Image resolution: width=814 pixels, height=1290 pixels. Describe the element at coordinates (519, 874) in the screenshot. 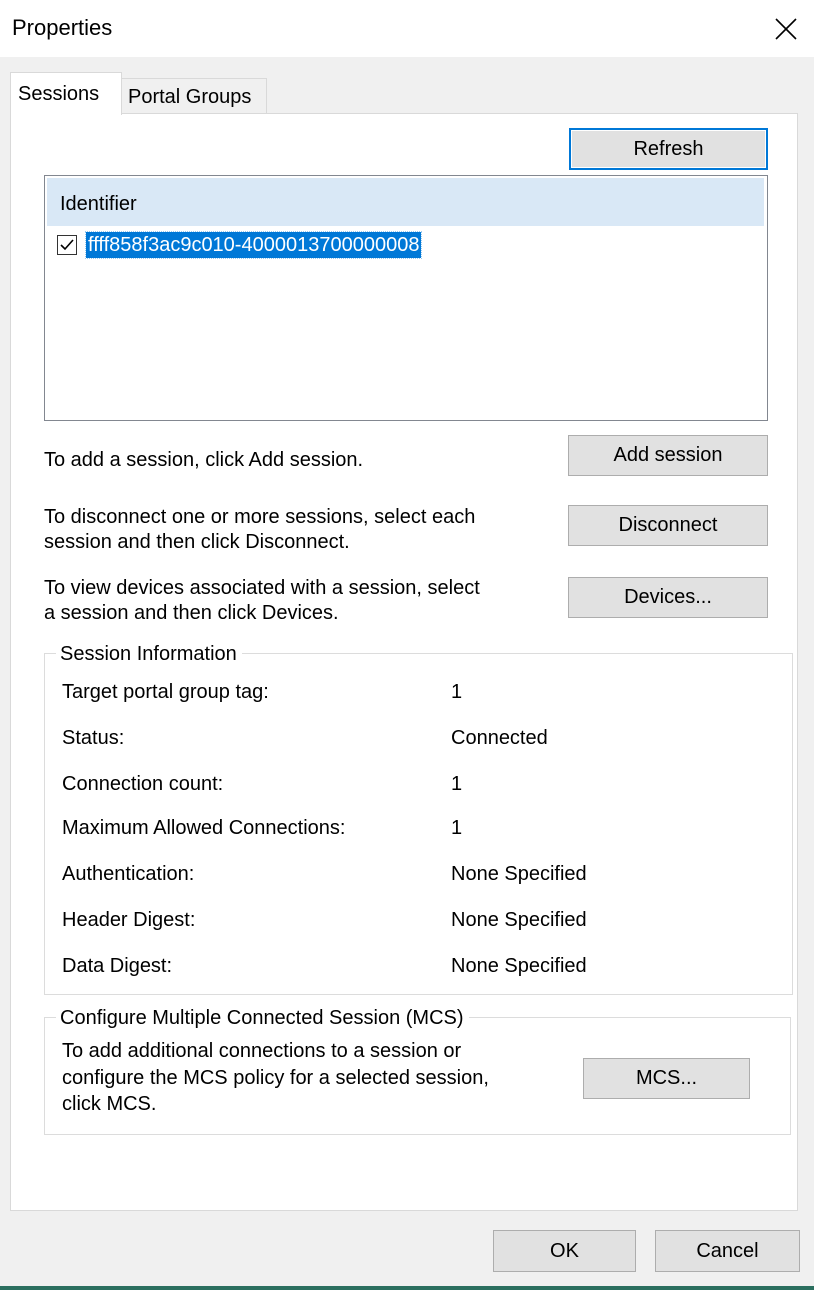

I see `authentication-value: None Specified` at that location.